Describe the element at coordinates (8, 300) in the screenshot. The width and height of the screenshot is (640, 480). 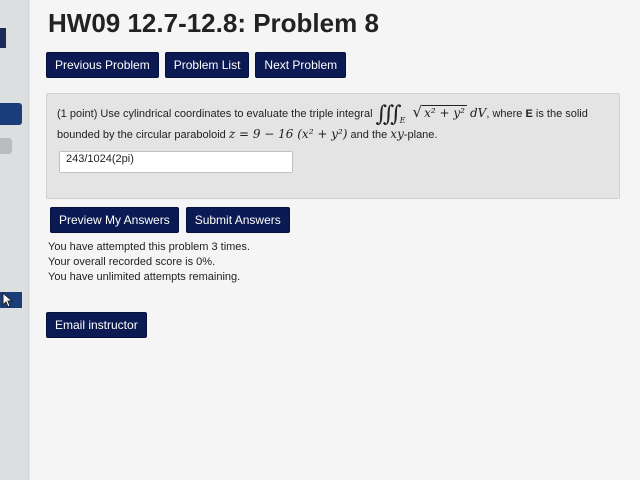
I see `mouse-pointer-icon` at that location.